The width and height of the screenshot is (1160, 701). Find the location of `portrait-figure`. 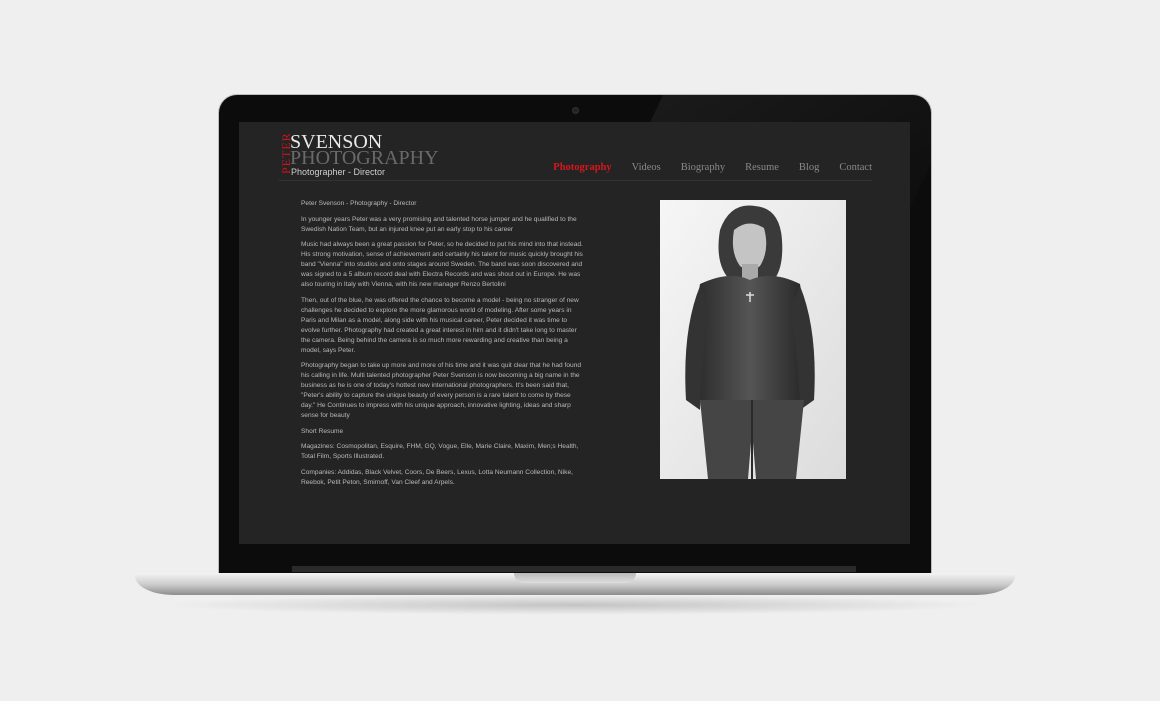

portrait-figure is located at coordinates (753, 339).